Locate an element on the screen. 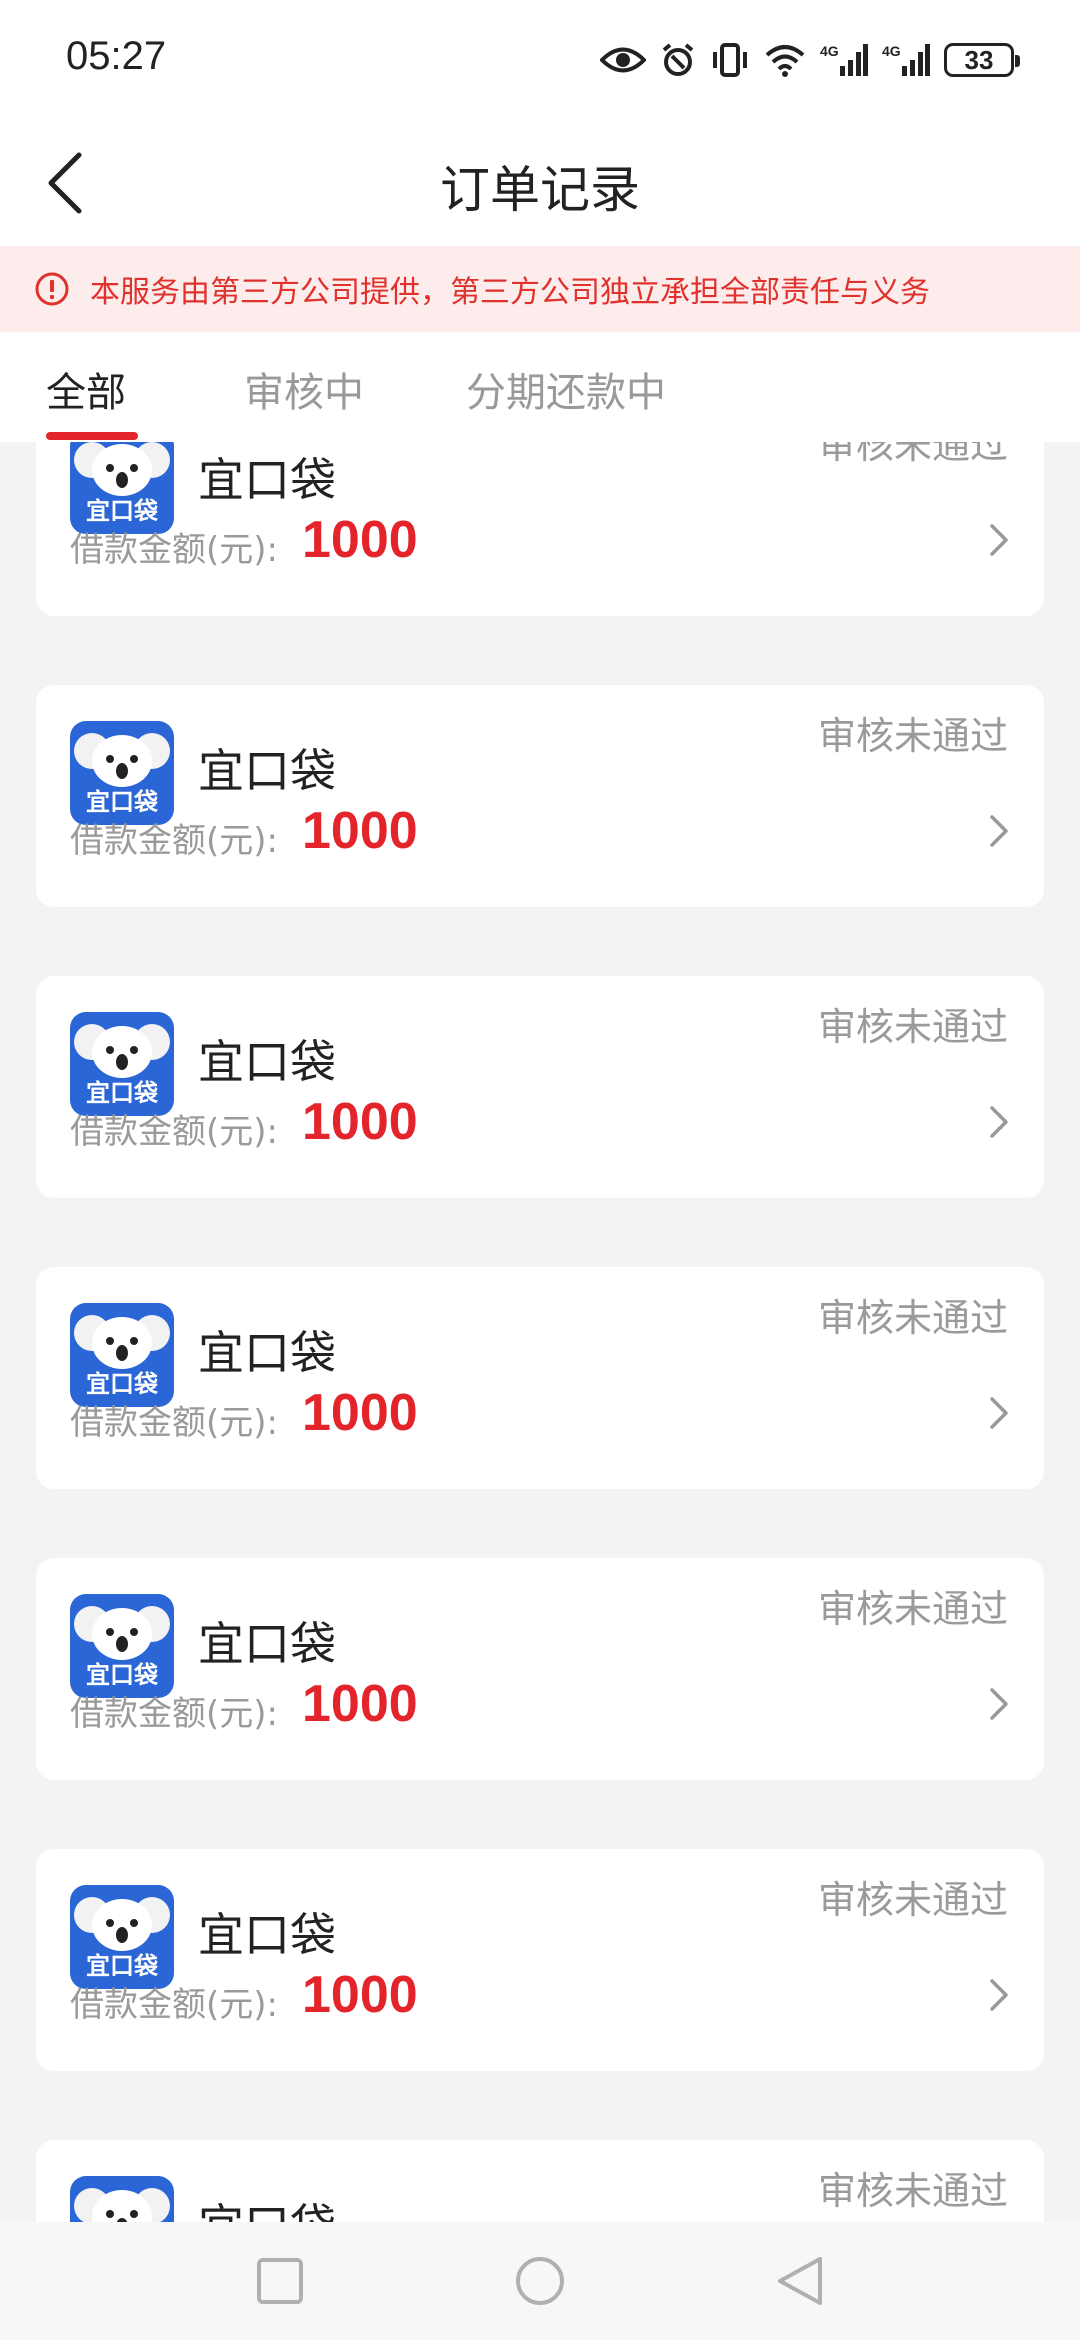 The width and height of the screenshot is (1080, 2340). alarm-icon is located at coordinates (678, 59).